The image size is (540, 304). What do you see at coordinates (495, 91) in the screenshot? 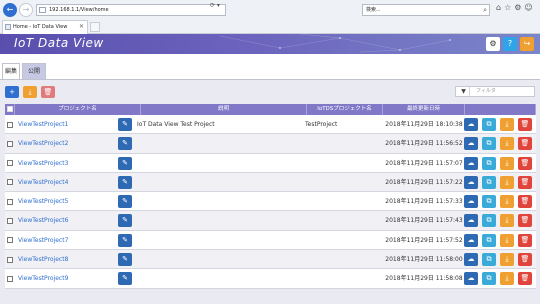
I see `filter-input: ▼ フィルタ` at bounding box center [495, 91].